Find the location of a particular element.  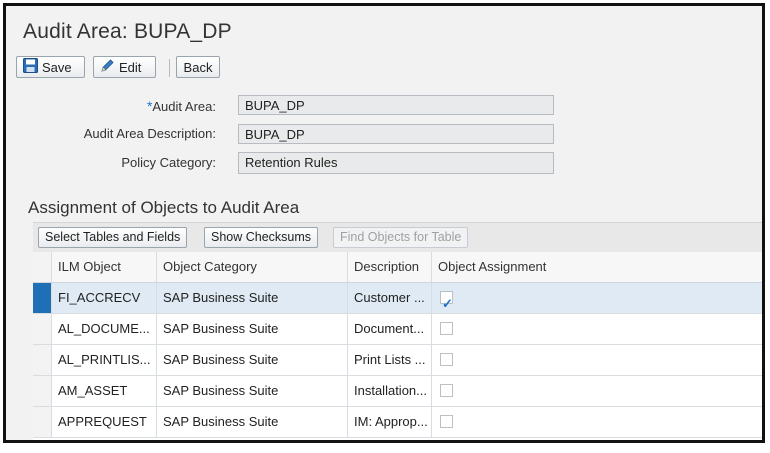

save-button-label: Save is located at coordinates (57, 67).